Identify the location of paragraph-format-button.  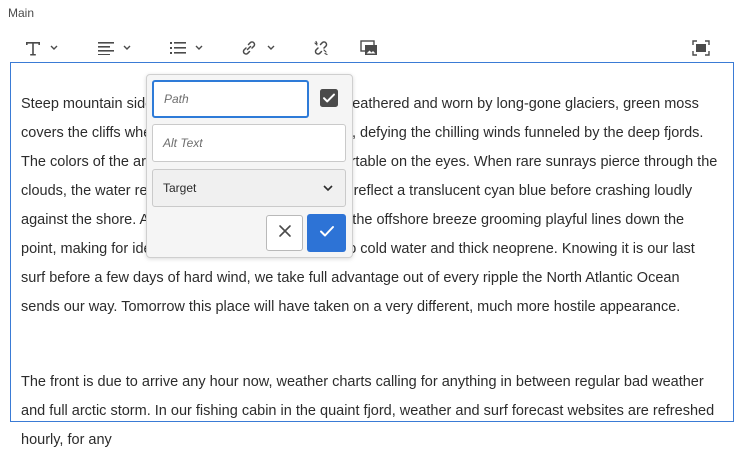
(41, 48).